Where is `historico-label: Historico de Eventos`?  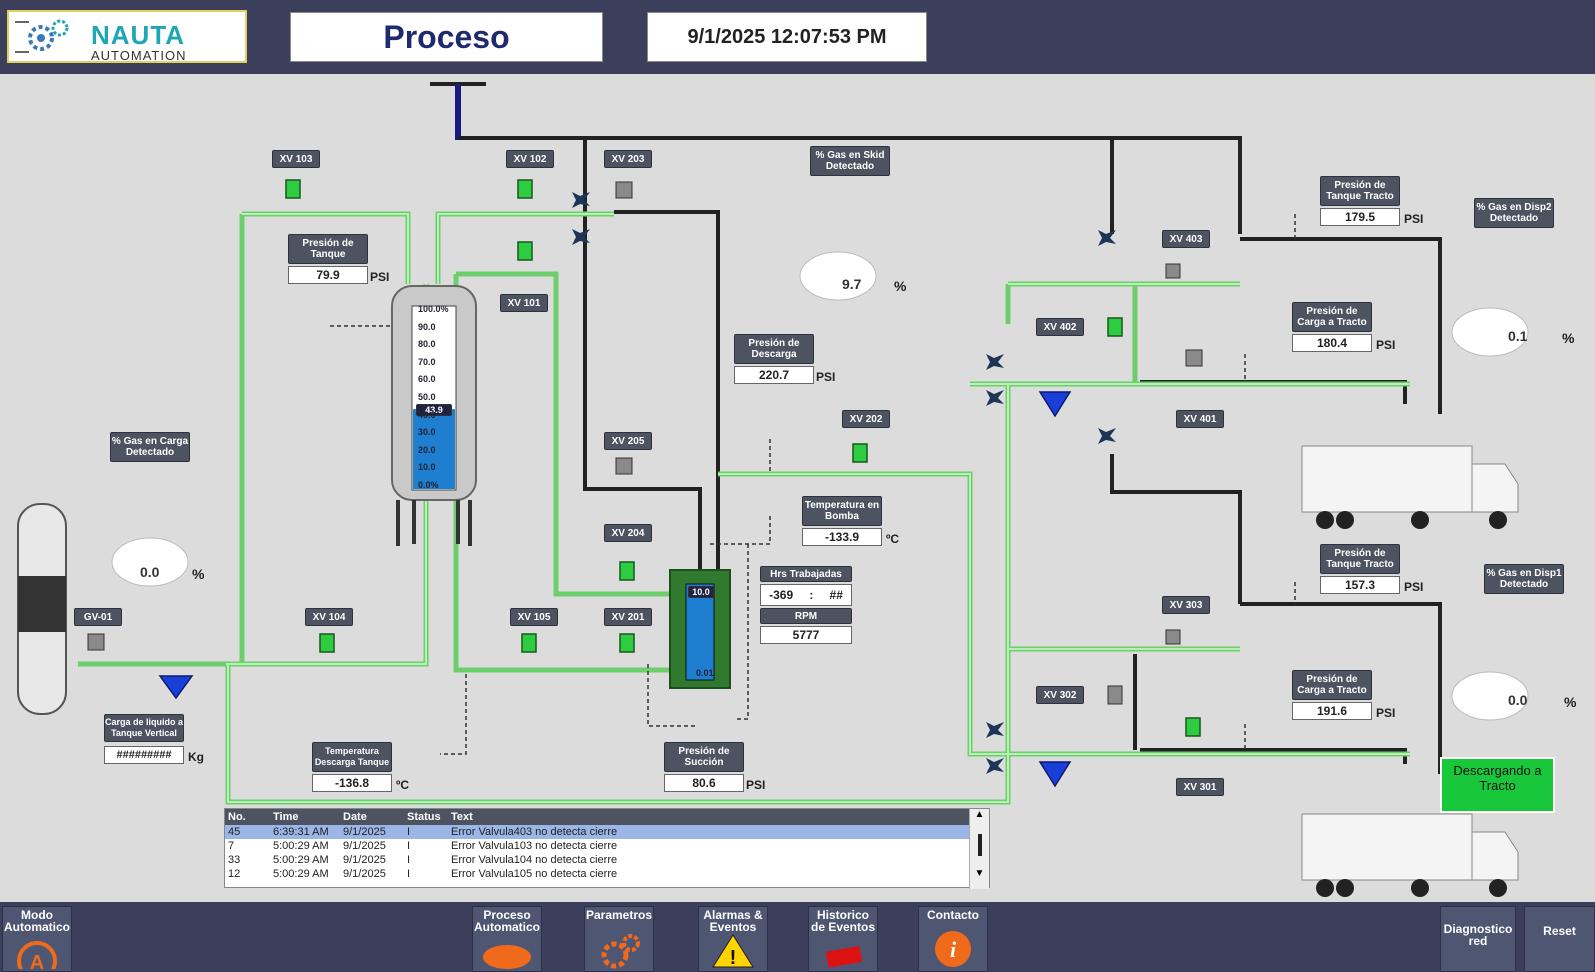 historico-label: Historico de Eventos is located at coordinates (843, 921).